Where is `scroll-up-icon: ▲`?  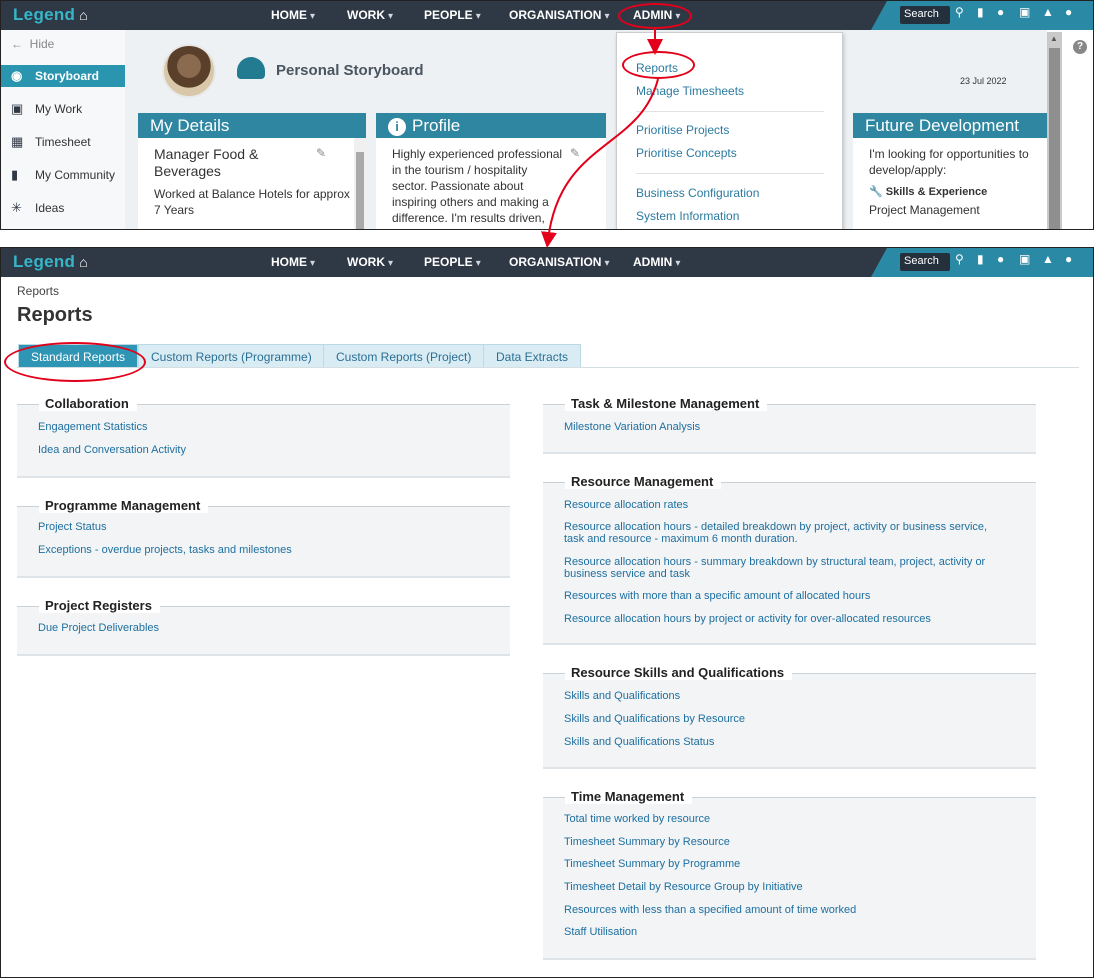 scroll-up-icon: ▲ is located at coordinates (1054, 38).